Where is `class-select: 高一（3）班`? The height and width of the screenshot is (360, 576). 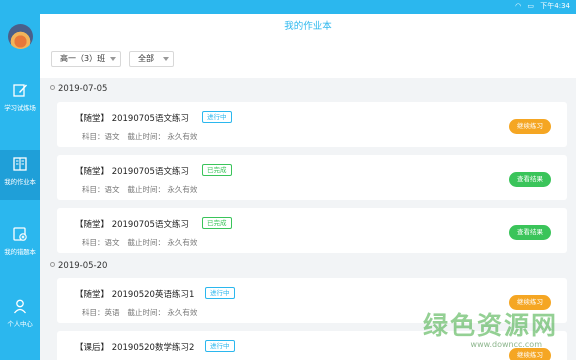 class-select: 高一（3）班 is located at coordinates (86, 59).